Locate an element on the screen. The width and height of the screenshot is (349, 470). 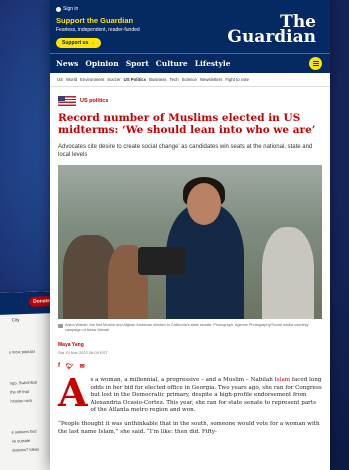
subnav-item-us: US is located at coordinates (60, 79).